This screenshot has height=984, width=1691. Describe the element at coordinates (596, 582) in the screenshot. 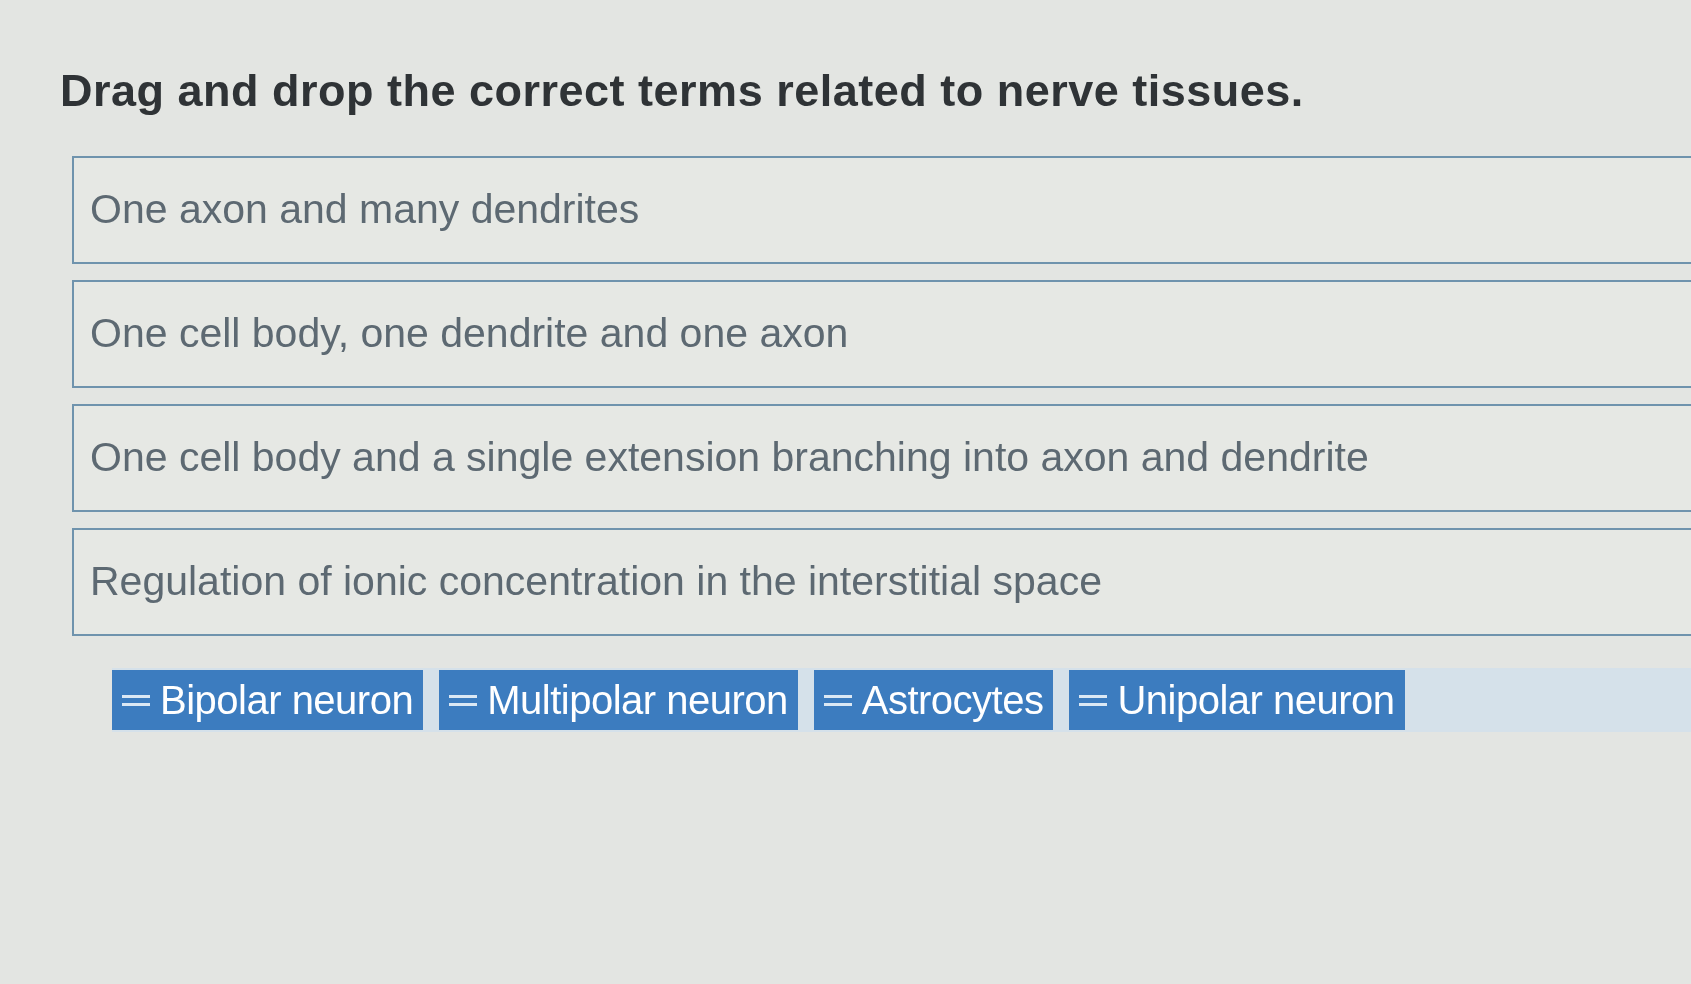

I see `drop-target-label: Regulation of ionic concentration in the interstitial space` at that location.